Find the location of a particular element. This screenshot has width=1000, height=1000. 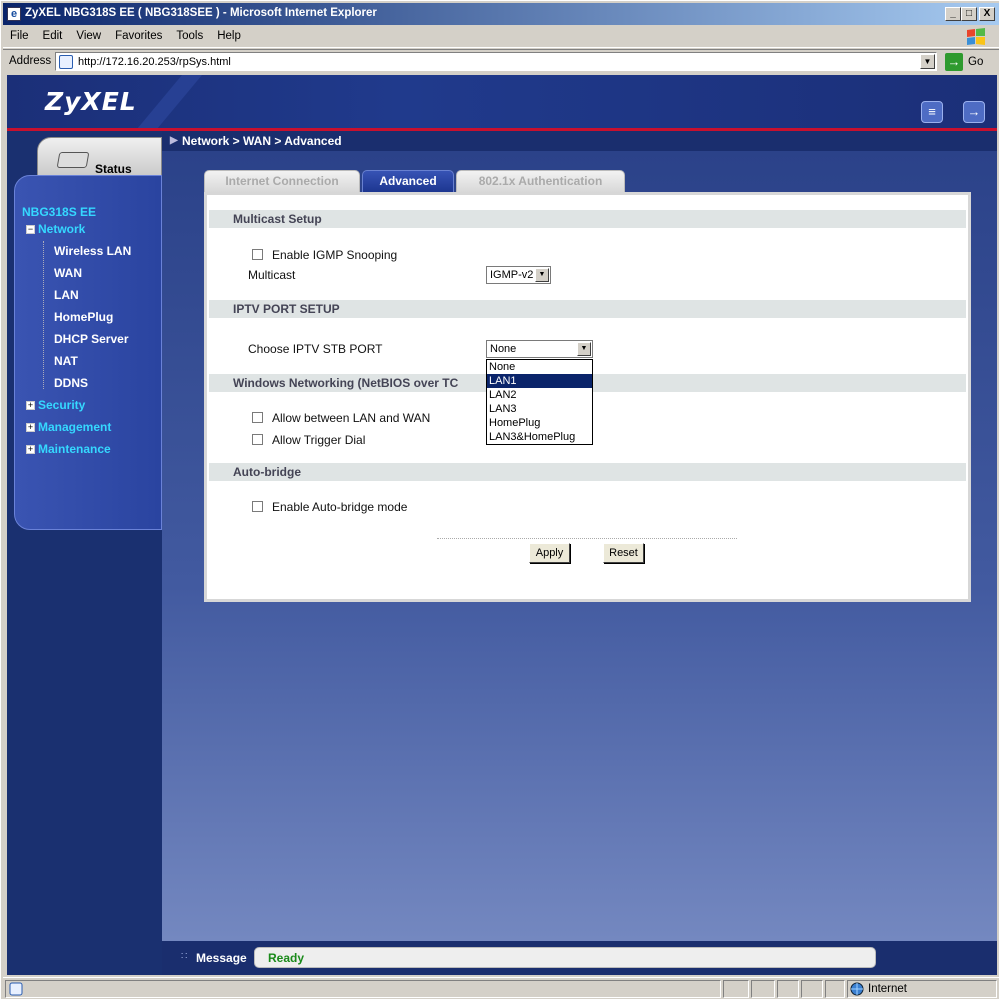

message-icon: ∷ is located at coordinates (184, 956).